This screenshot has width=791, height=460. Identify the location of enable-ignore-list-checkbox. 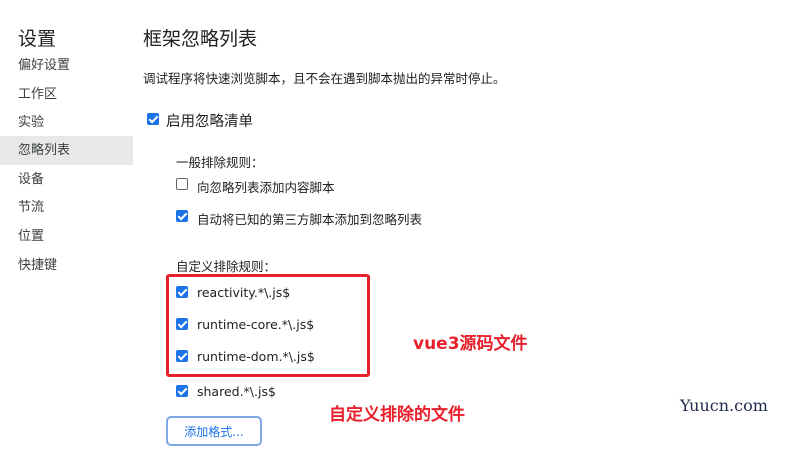
(153, 119).